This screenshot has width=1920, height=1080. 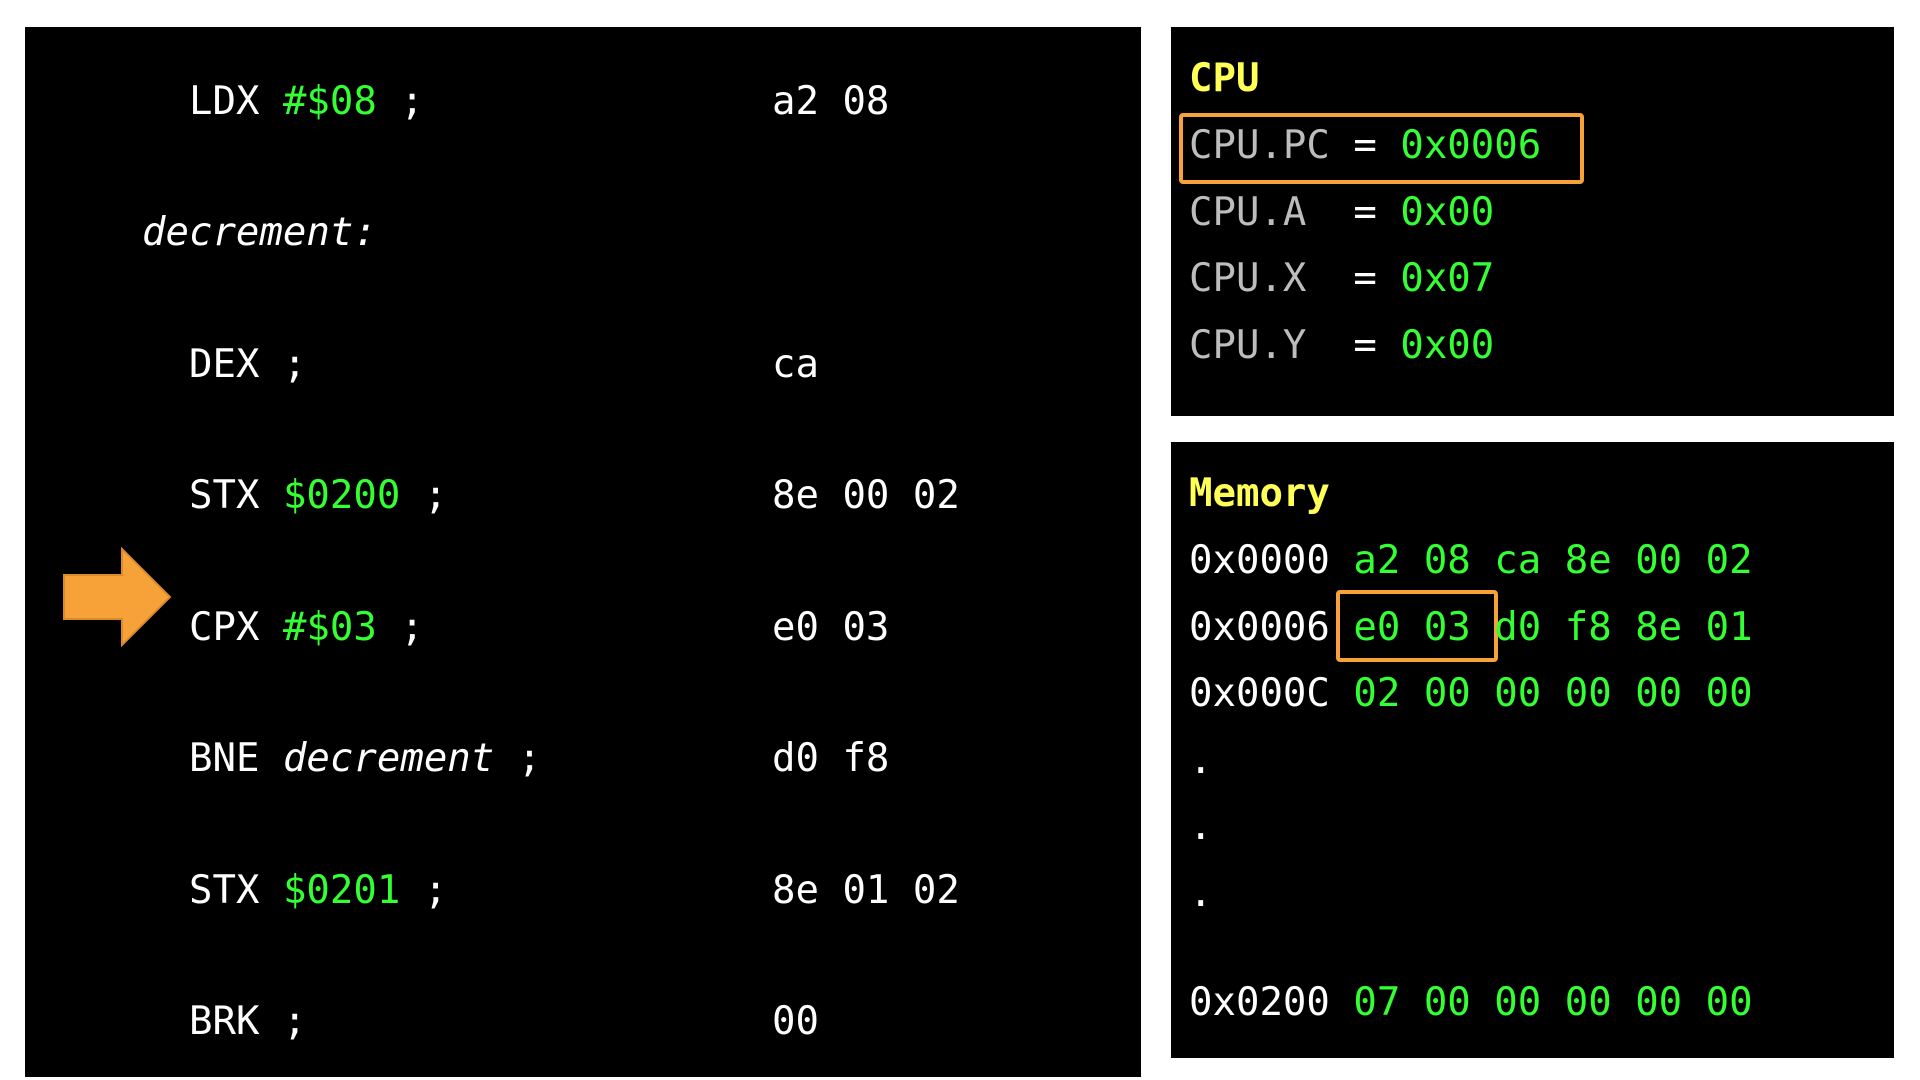 I want to click on code-line-stx-0201: STX $0201 ;, so click(x=318, y=890).